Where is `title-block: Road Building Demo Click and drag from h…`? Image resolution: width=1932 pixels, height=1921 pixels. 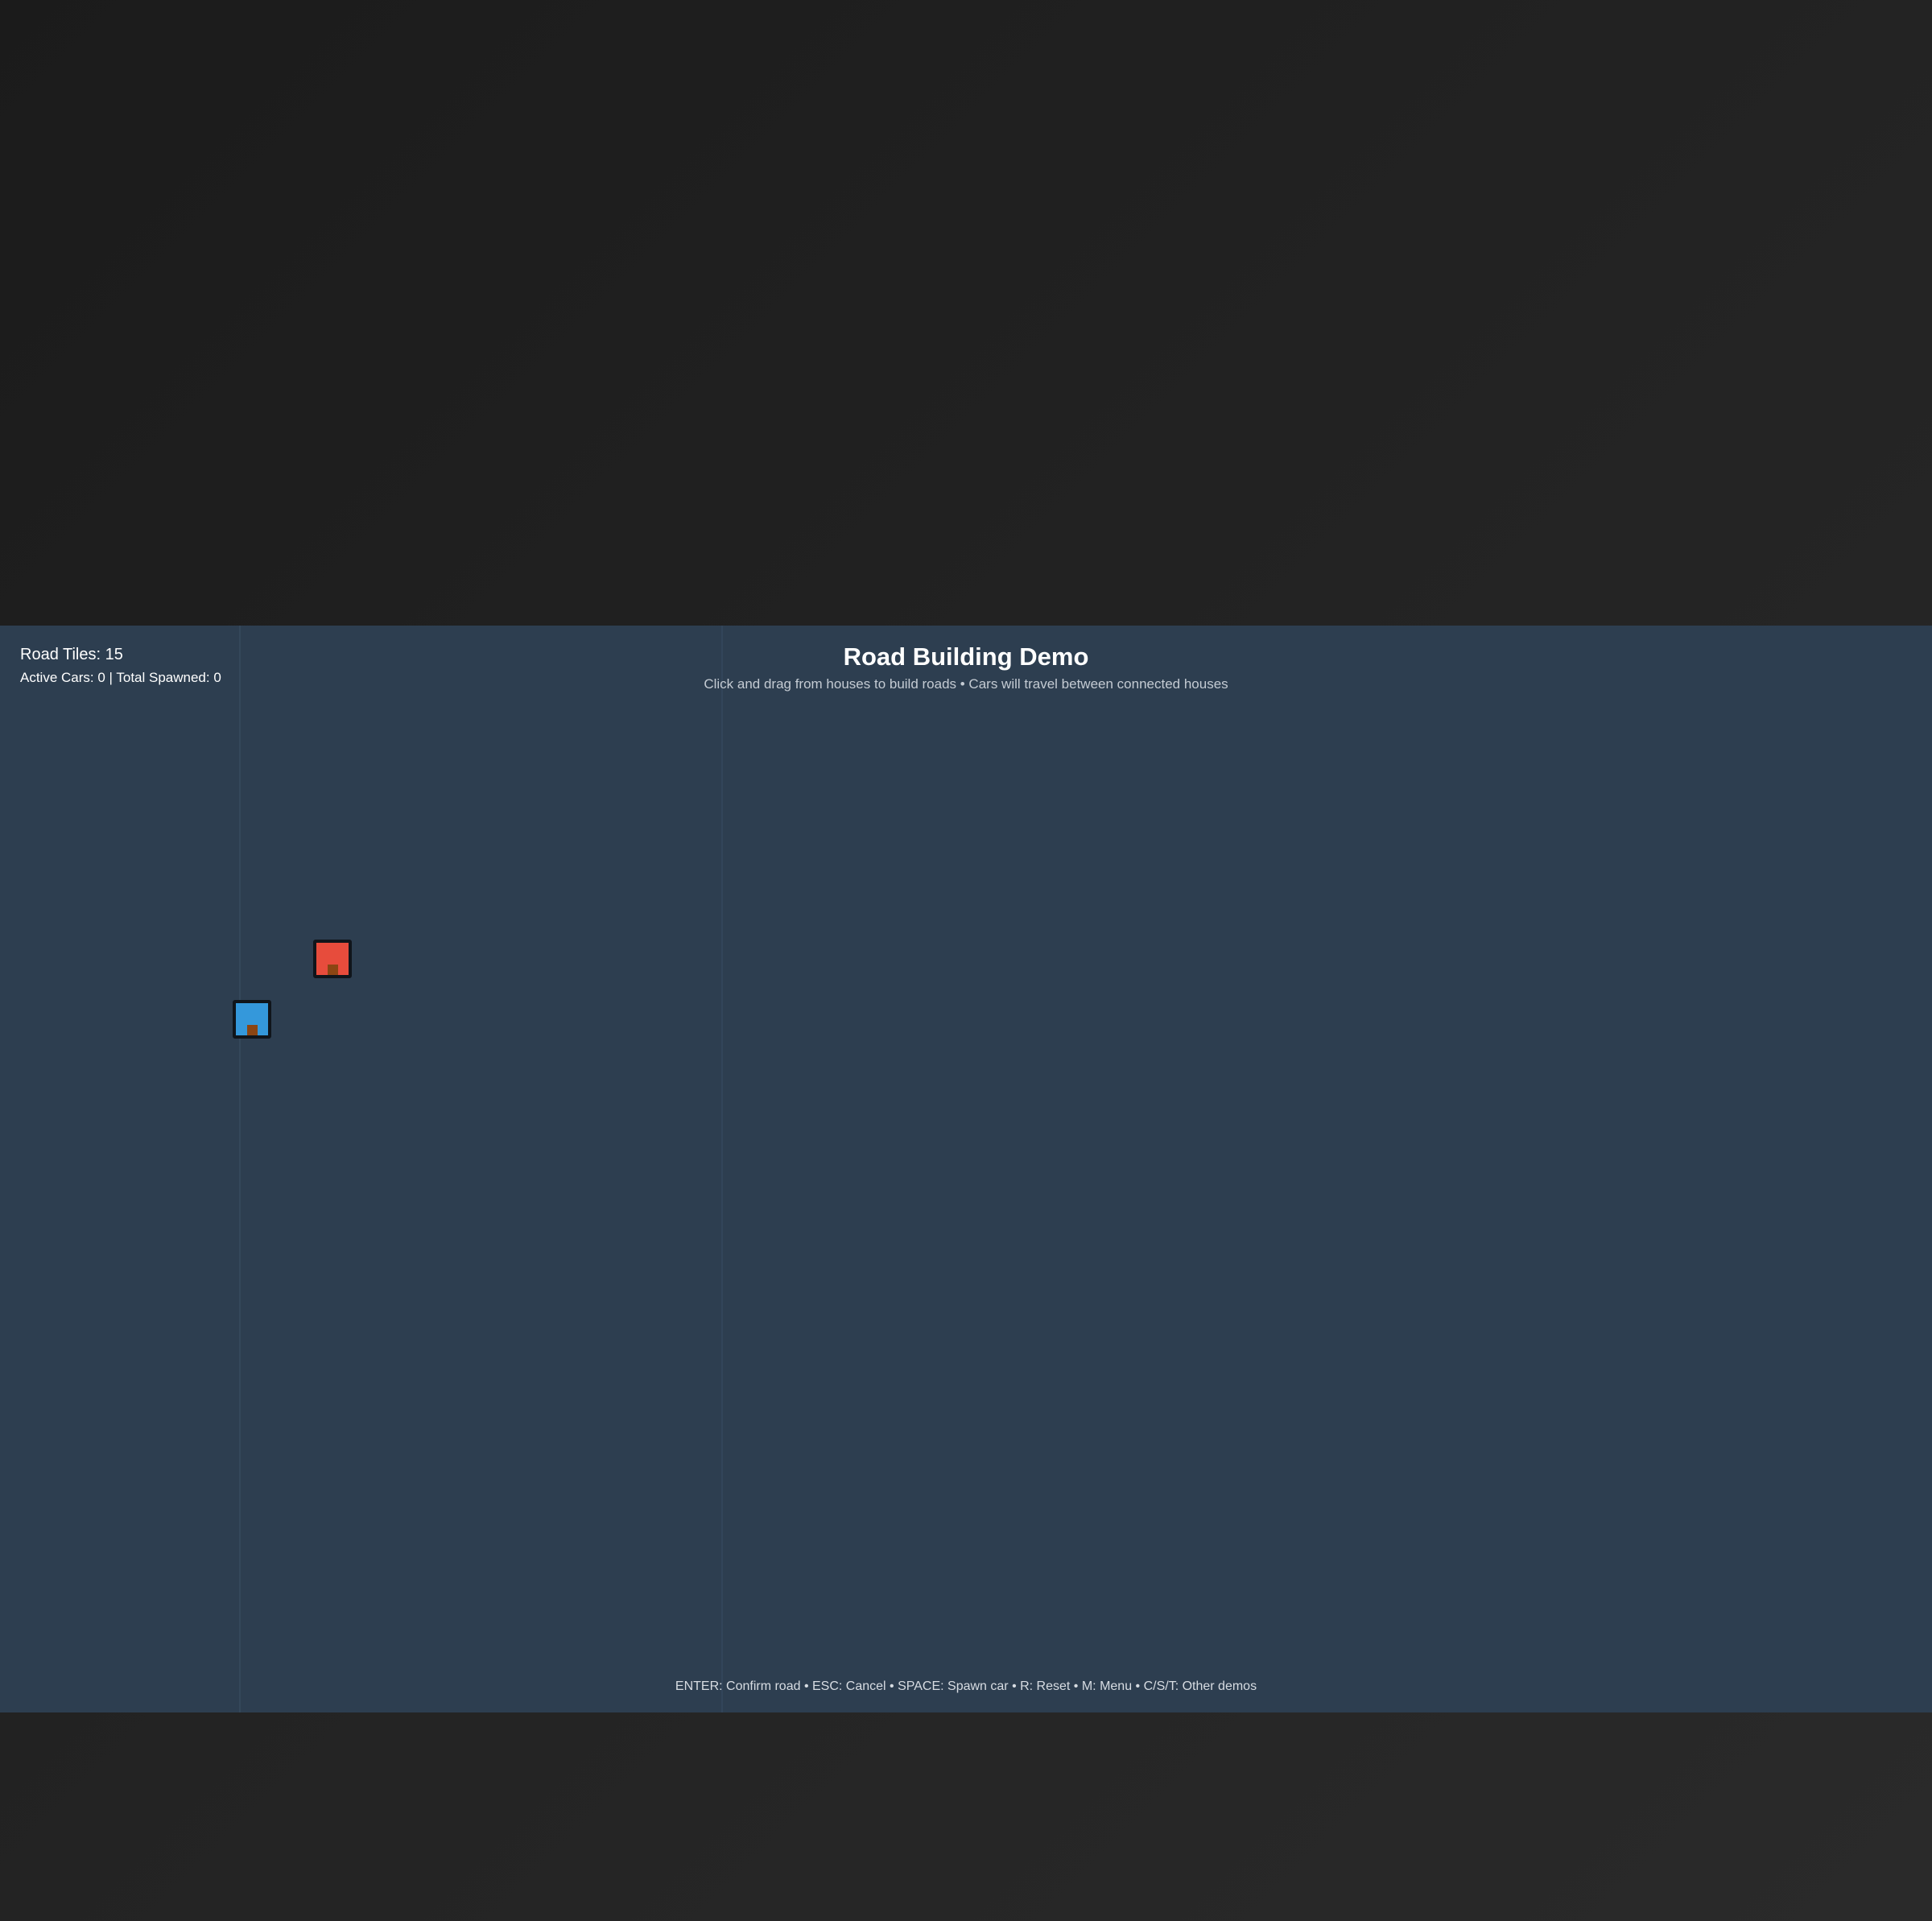
title-block: Road Building Demo Click and drag from h… is located at coordinates (966, 667).